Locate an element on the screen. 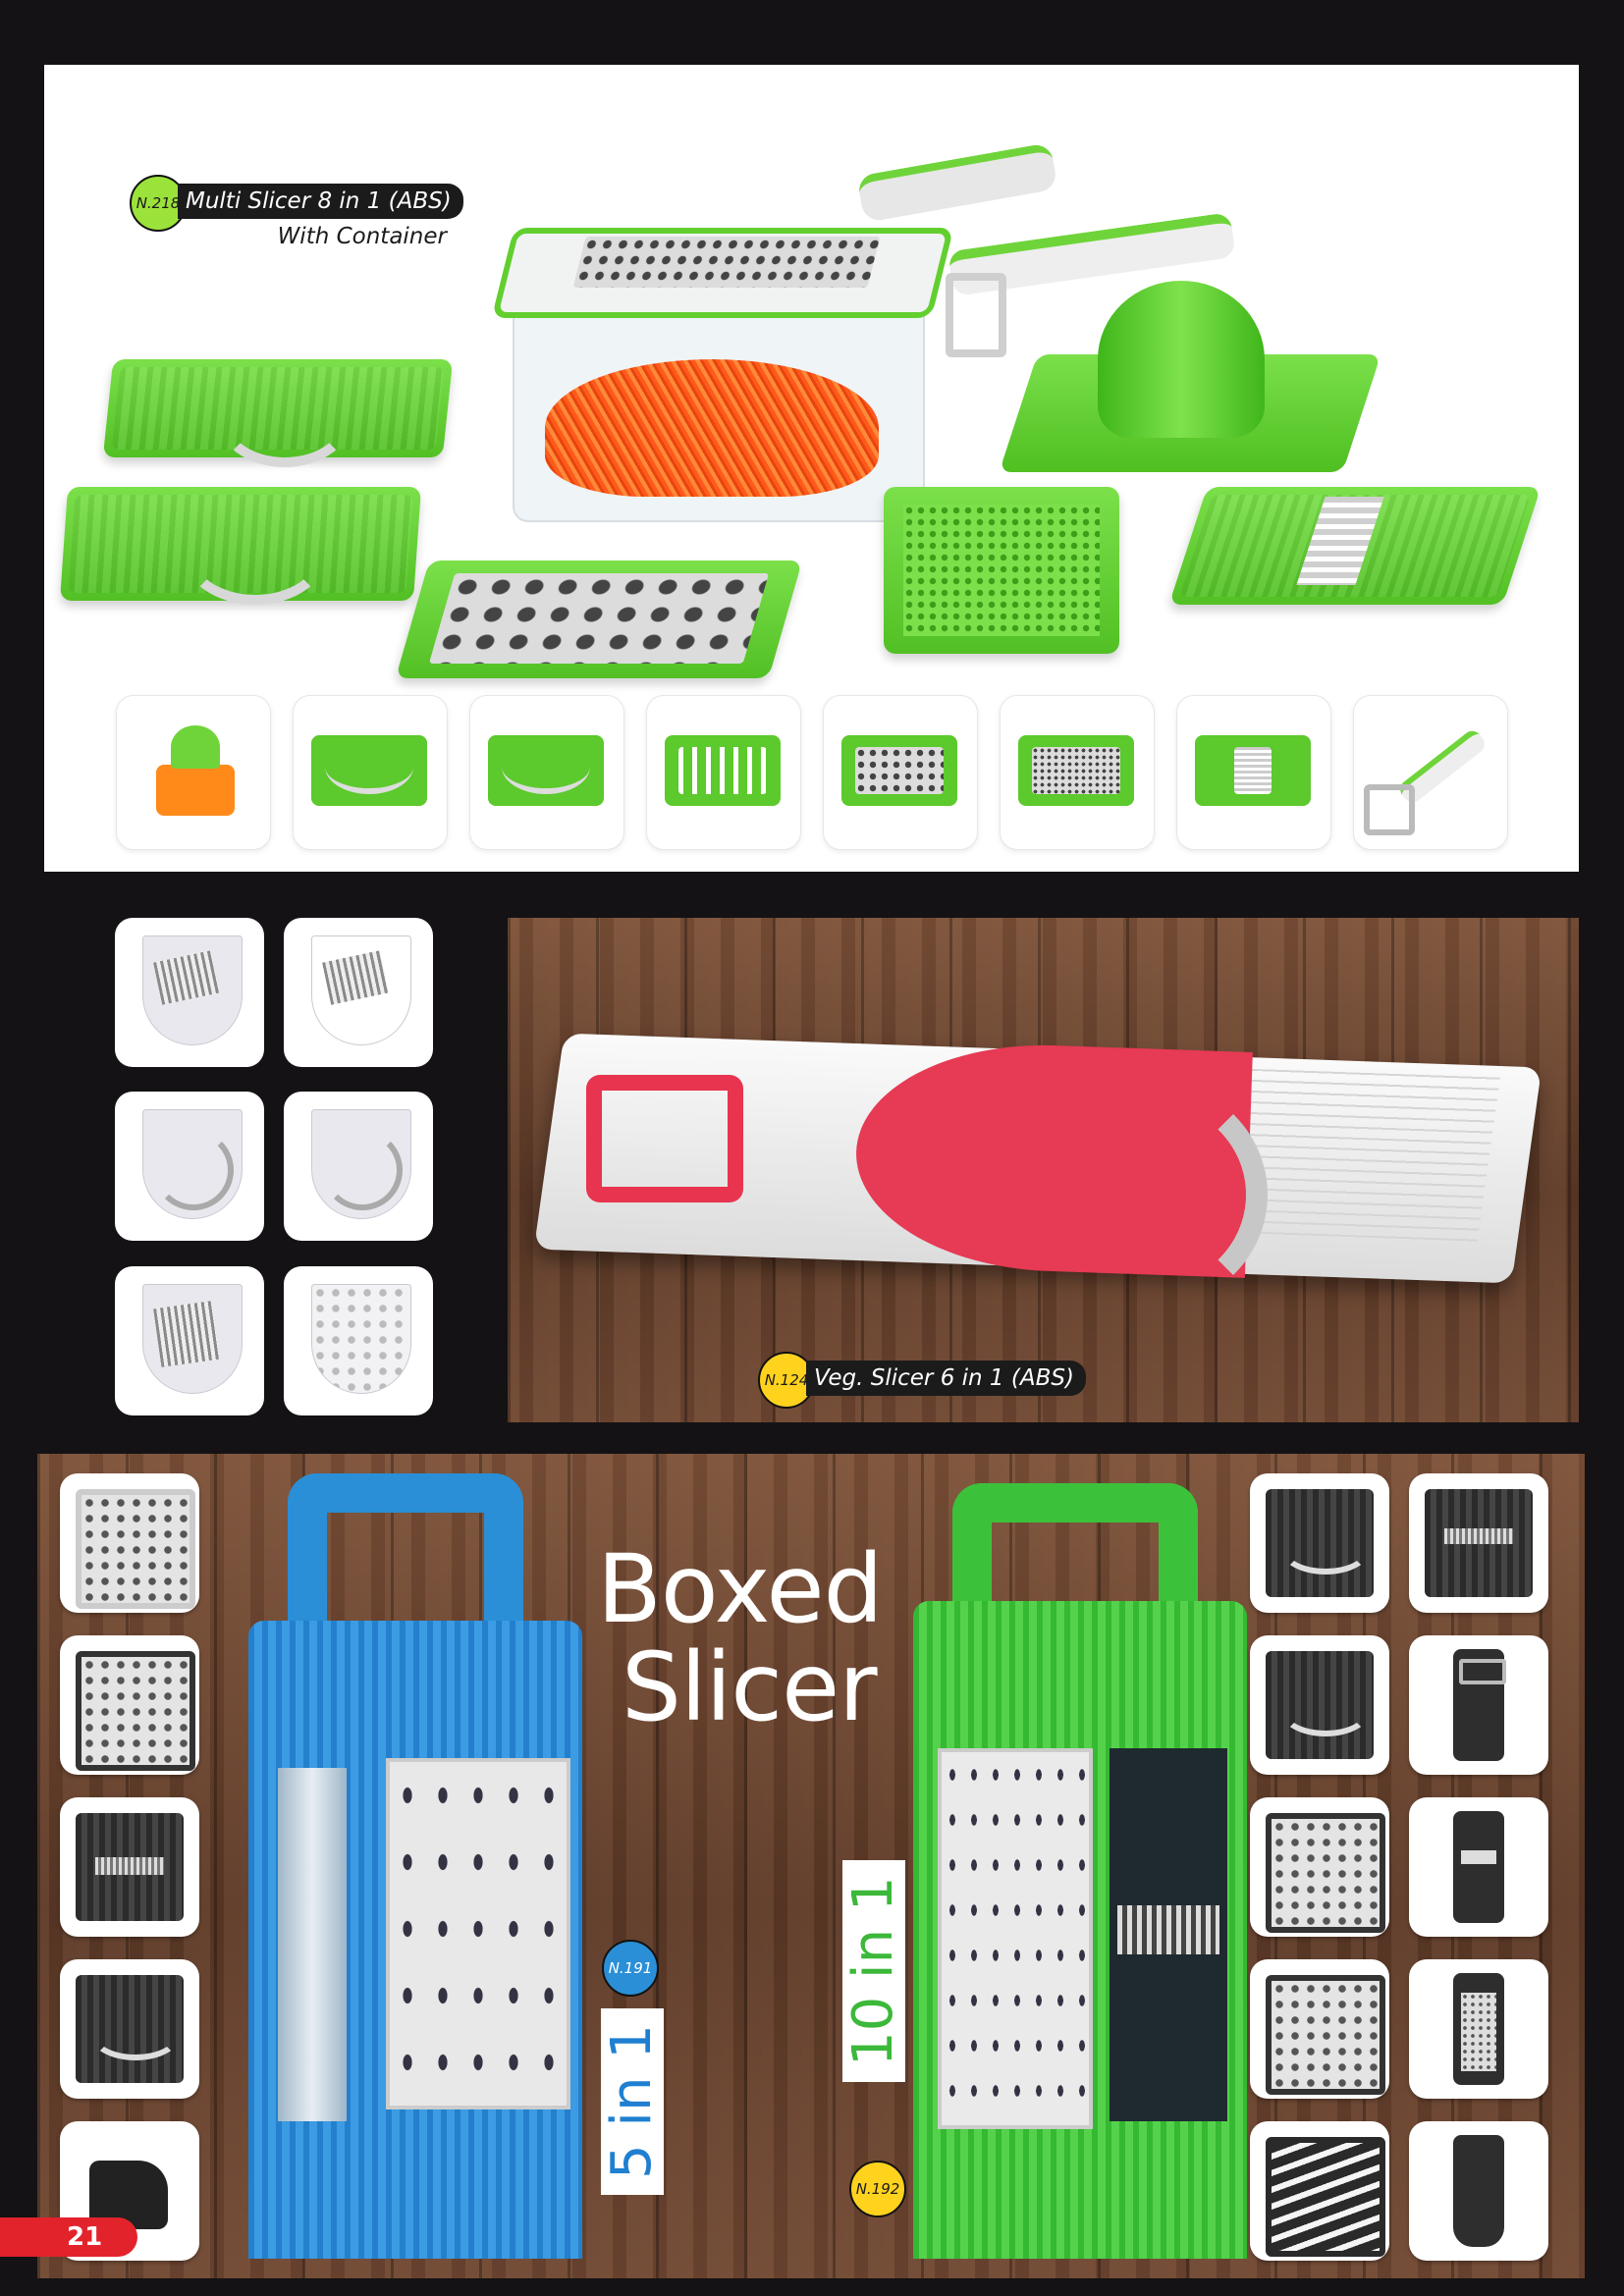  green-boxed-slicer is located at coordinates (1080, 1871).